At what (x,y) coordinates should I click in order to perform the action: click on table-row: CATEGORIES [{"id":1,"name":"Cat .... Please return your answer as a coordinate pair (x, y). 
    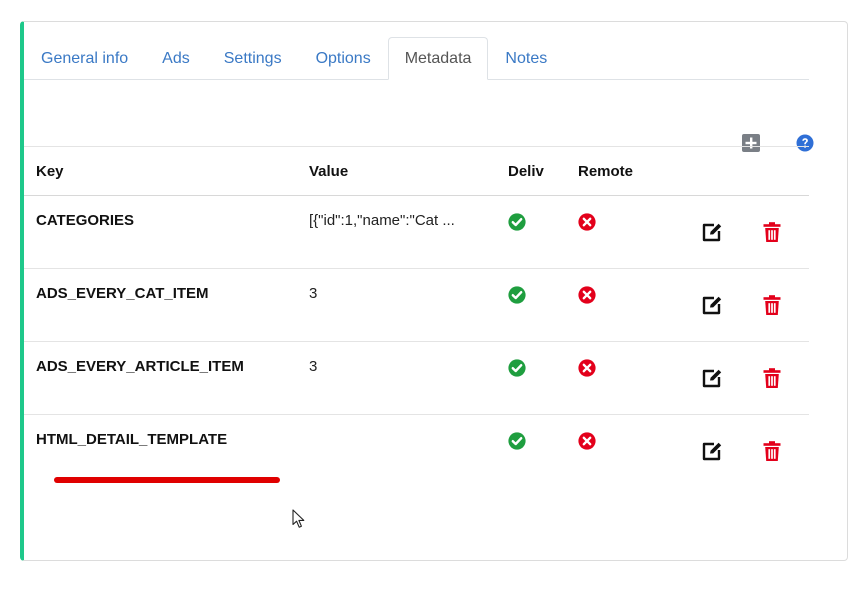
    Looking at the image, I should click on (416, 232).